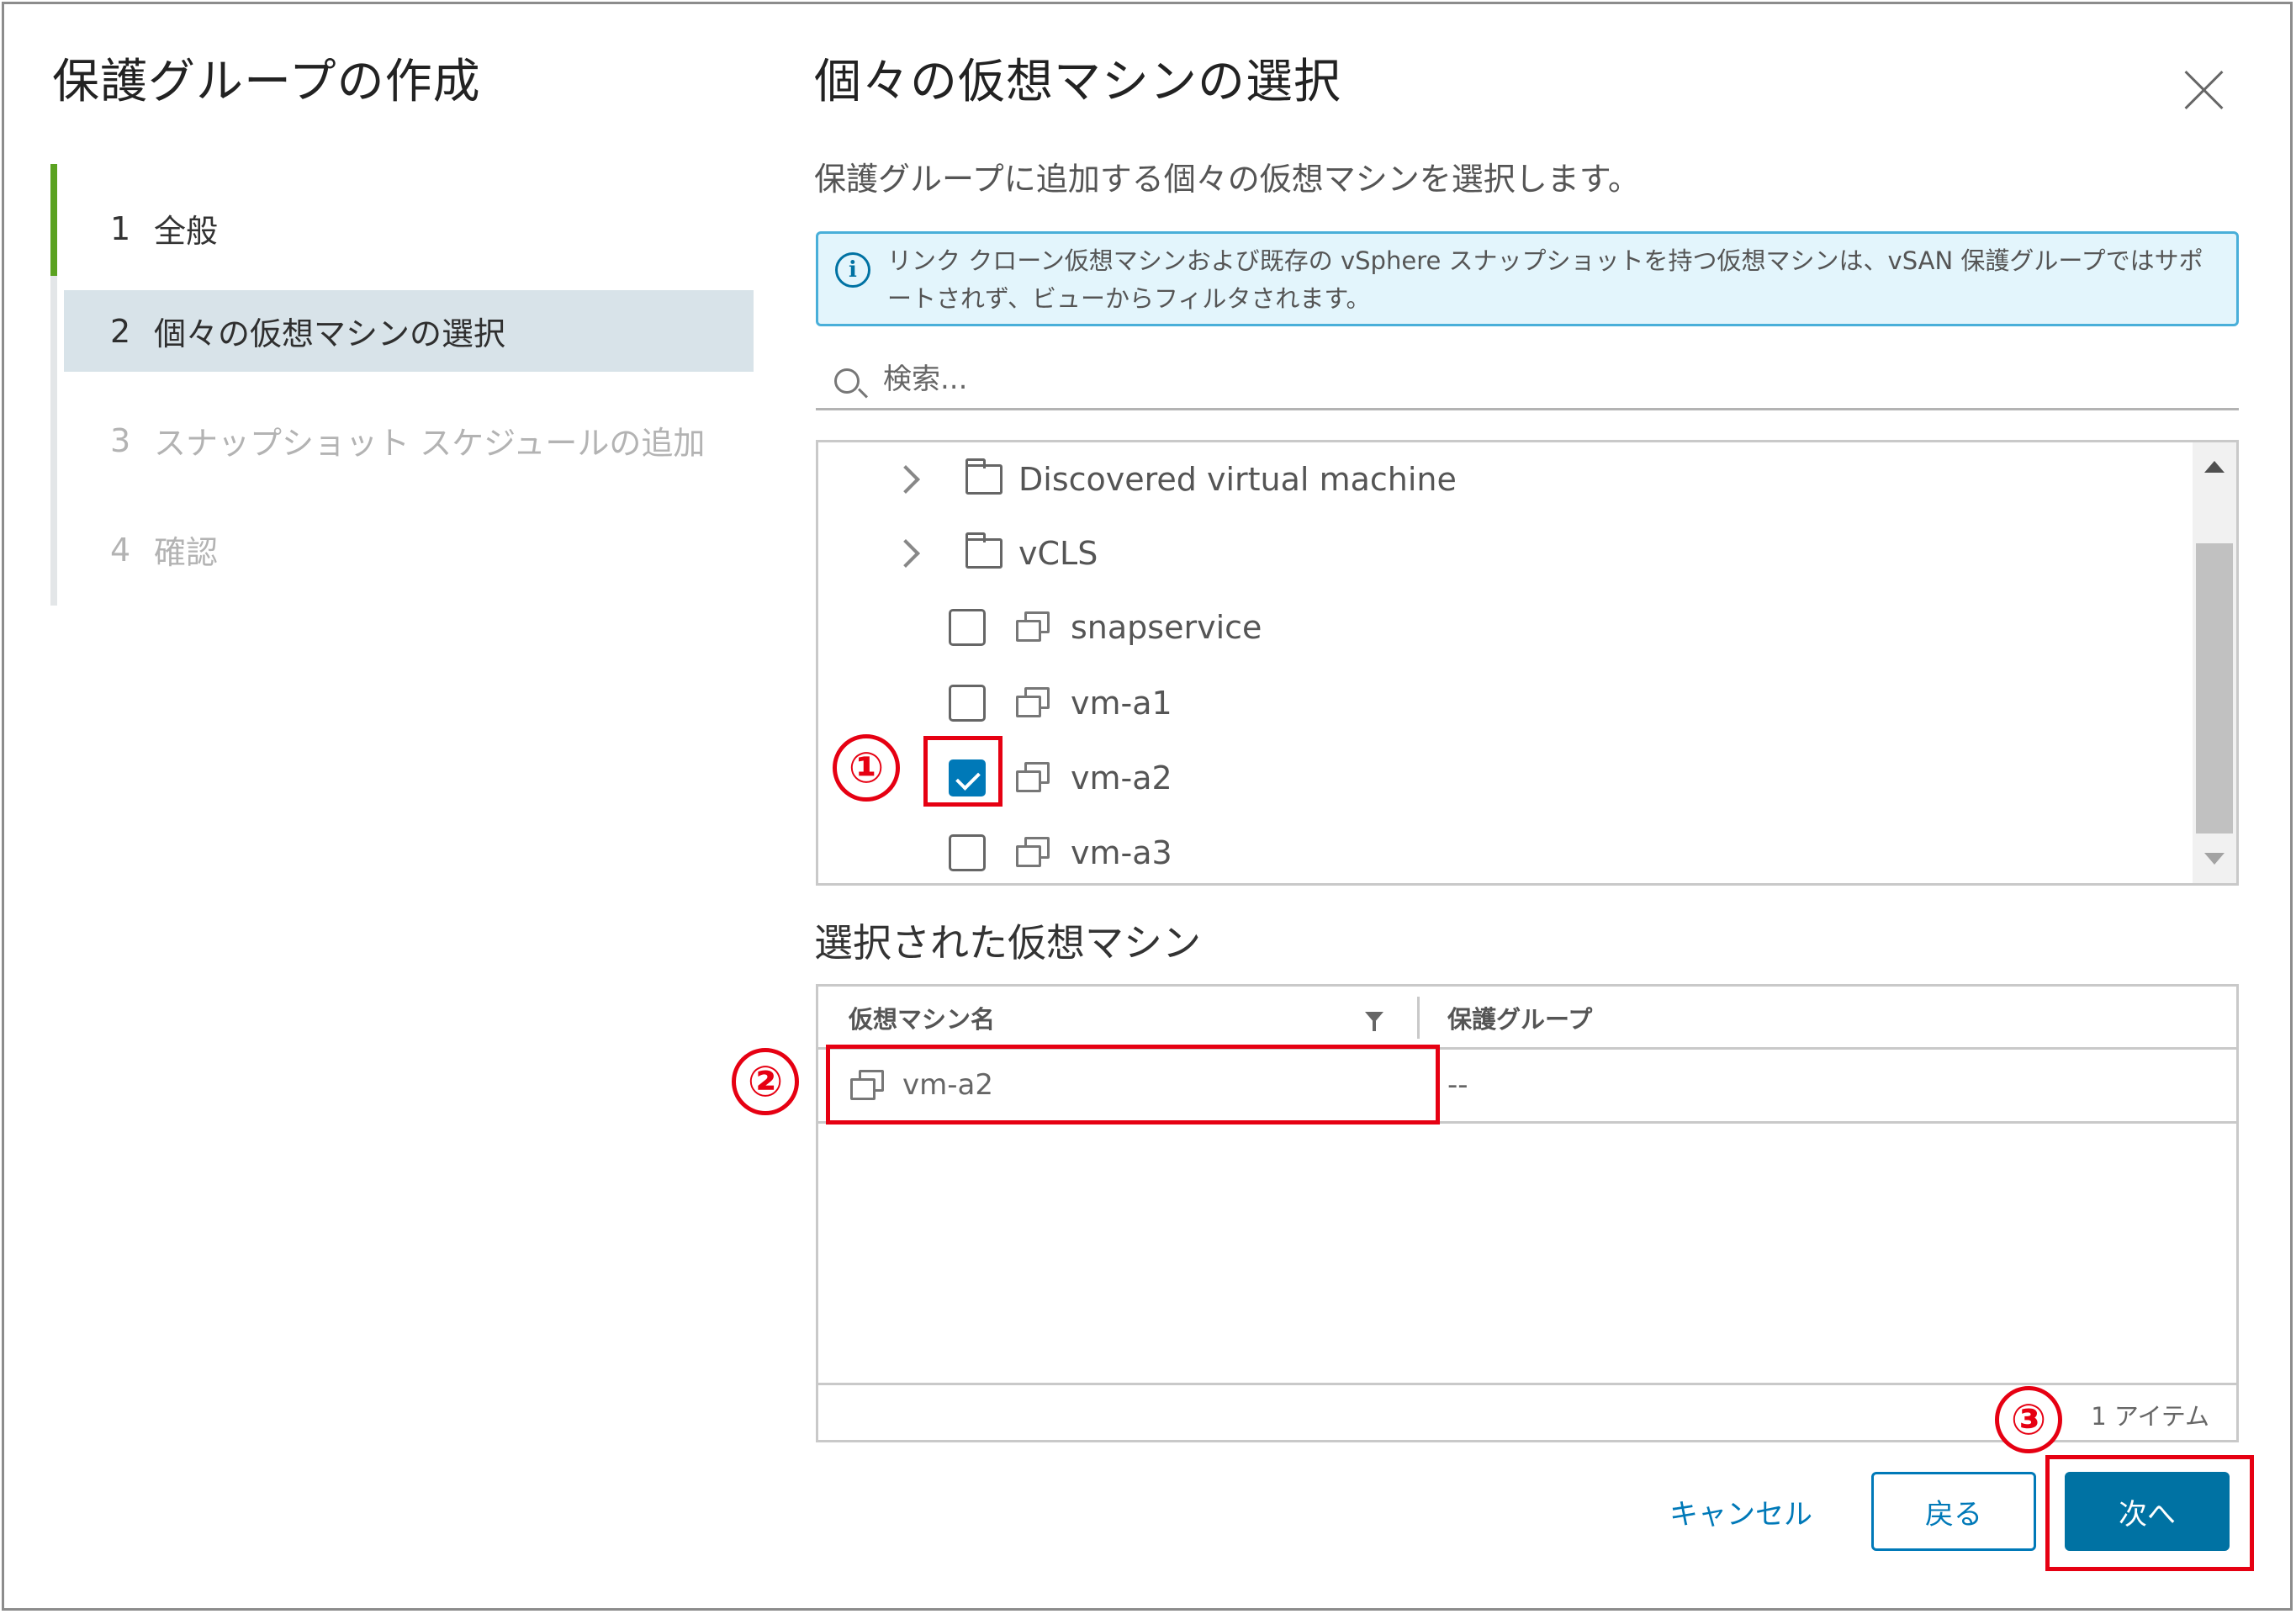  What do you see at coordinates (847, 381) in the screenshot?
I see `search-icon` at bounding box center [847, 381].